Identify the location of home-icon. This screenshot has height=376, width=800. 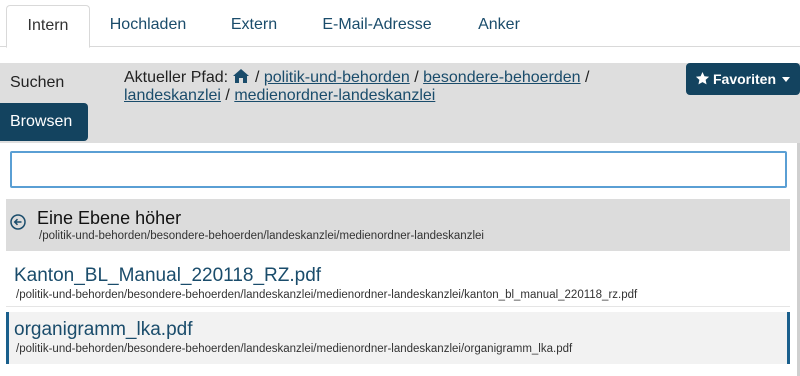
(240, 76).